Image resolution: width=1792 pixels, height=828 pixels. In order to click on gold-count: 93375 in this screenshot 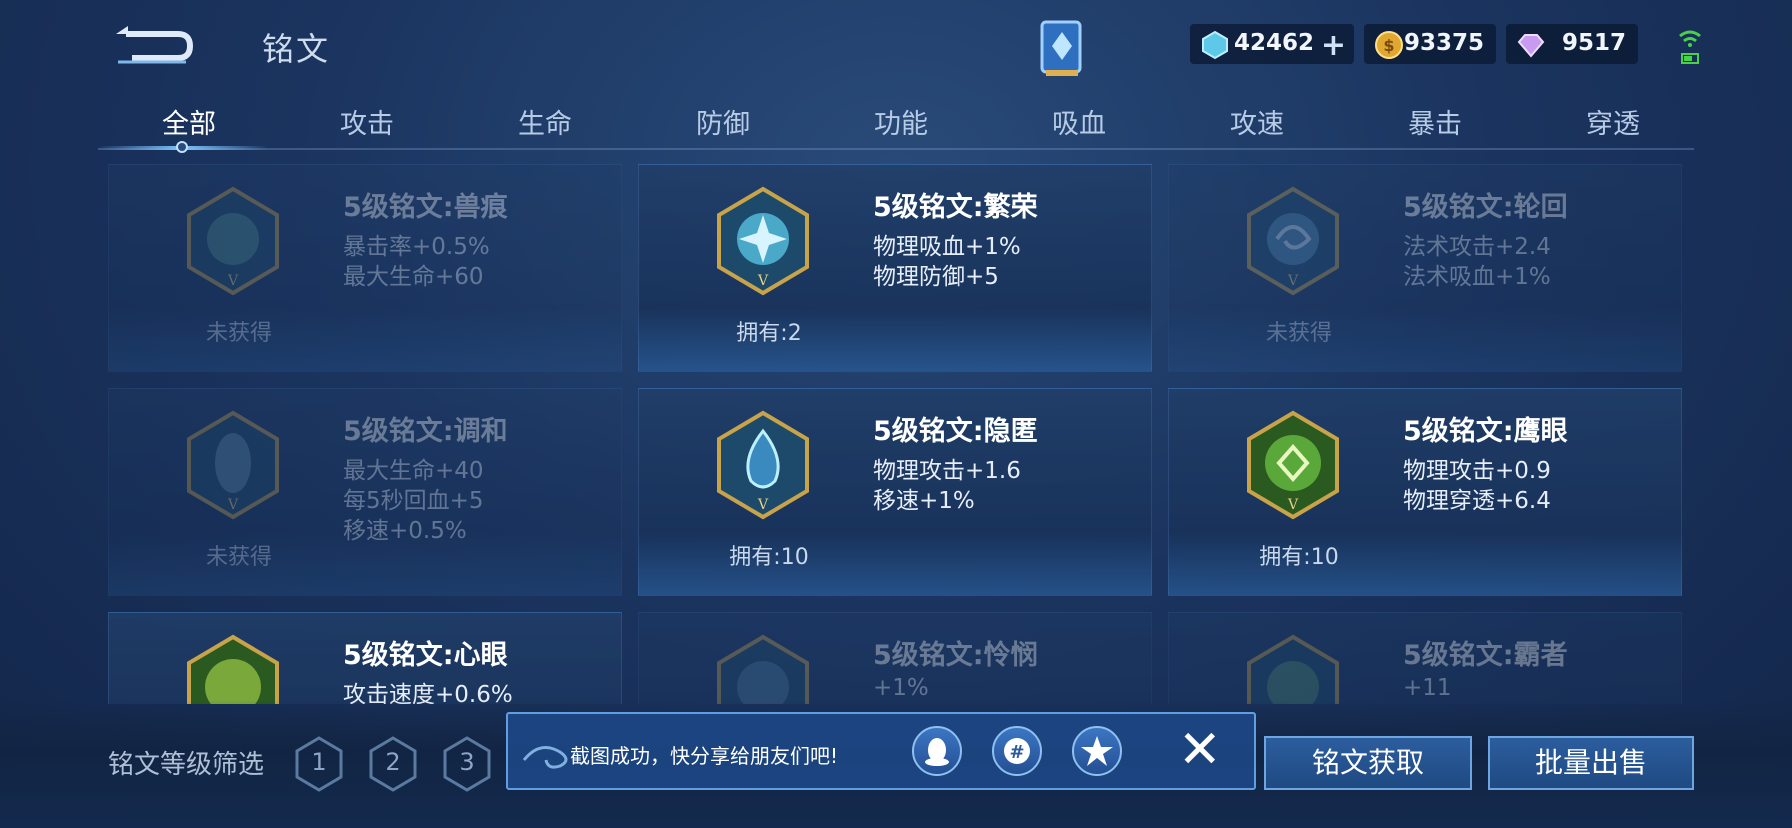, I will do `click(1443, 43)`.